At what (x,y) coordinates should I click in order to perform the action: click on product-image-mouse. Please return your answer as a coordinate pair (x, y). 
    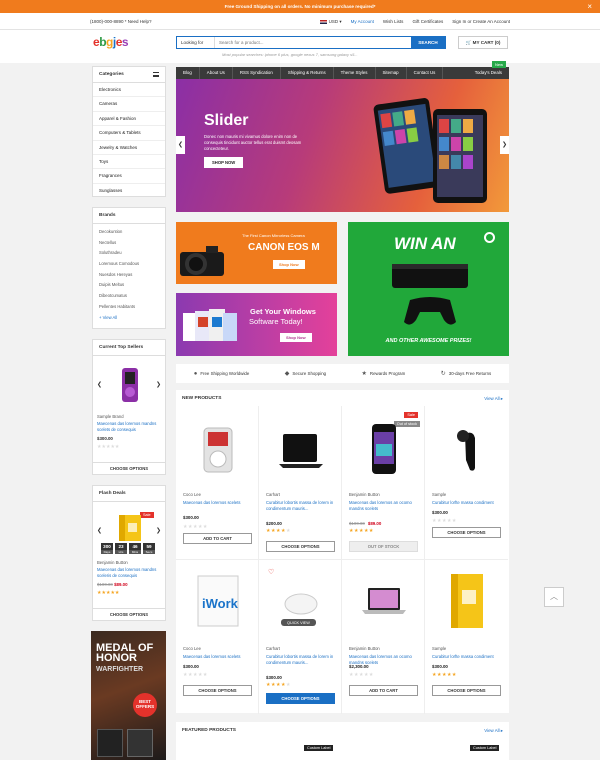
    Looking at the image, I should click on (300, 603).